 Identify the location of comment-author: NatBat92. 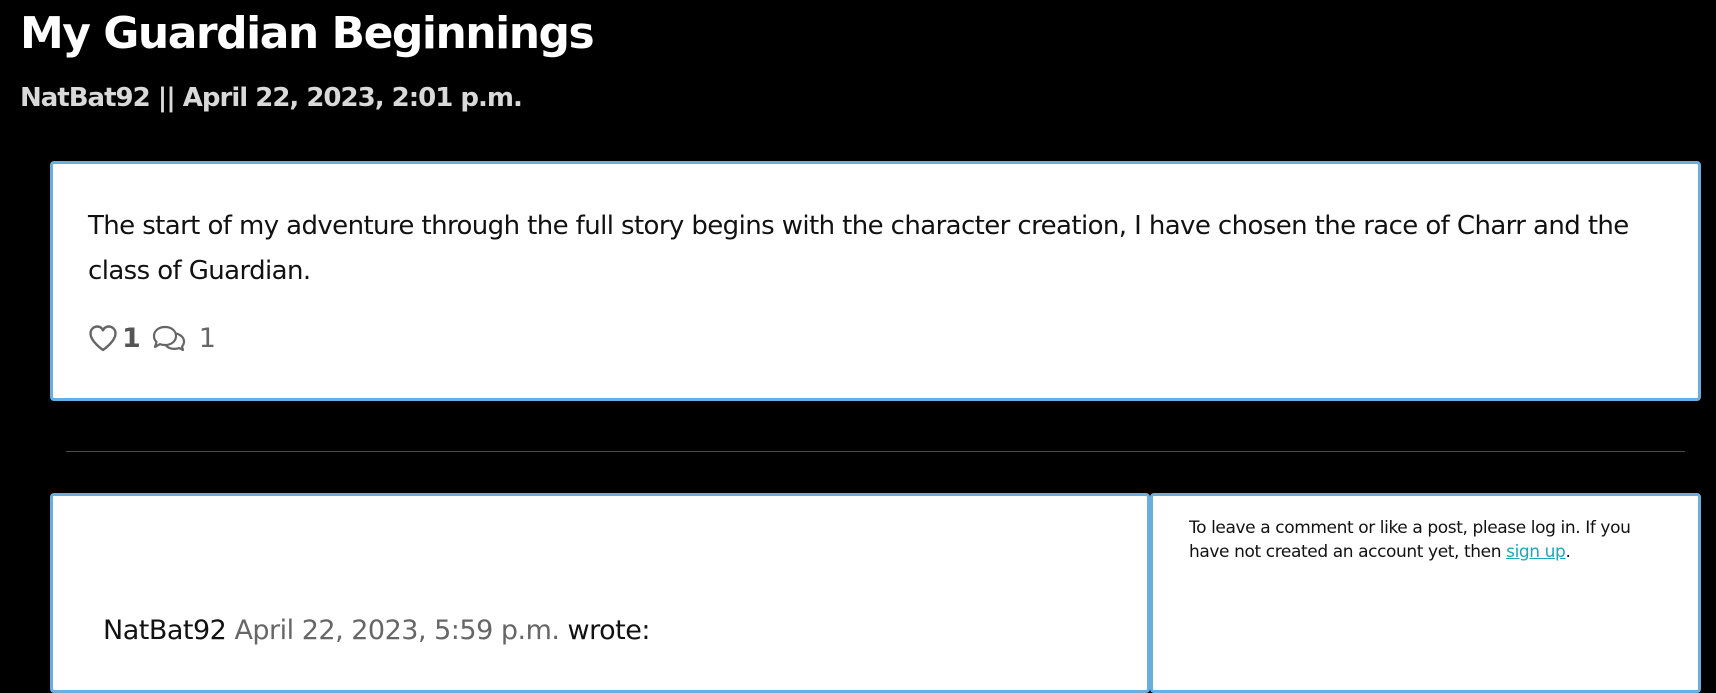
(165, 630).